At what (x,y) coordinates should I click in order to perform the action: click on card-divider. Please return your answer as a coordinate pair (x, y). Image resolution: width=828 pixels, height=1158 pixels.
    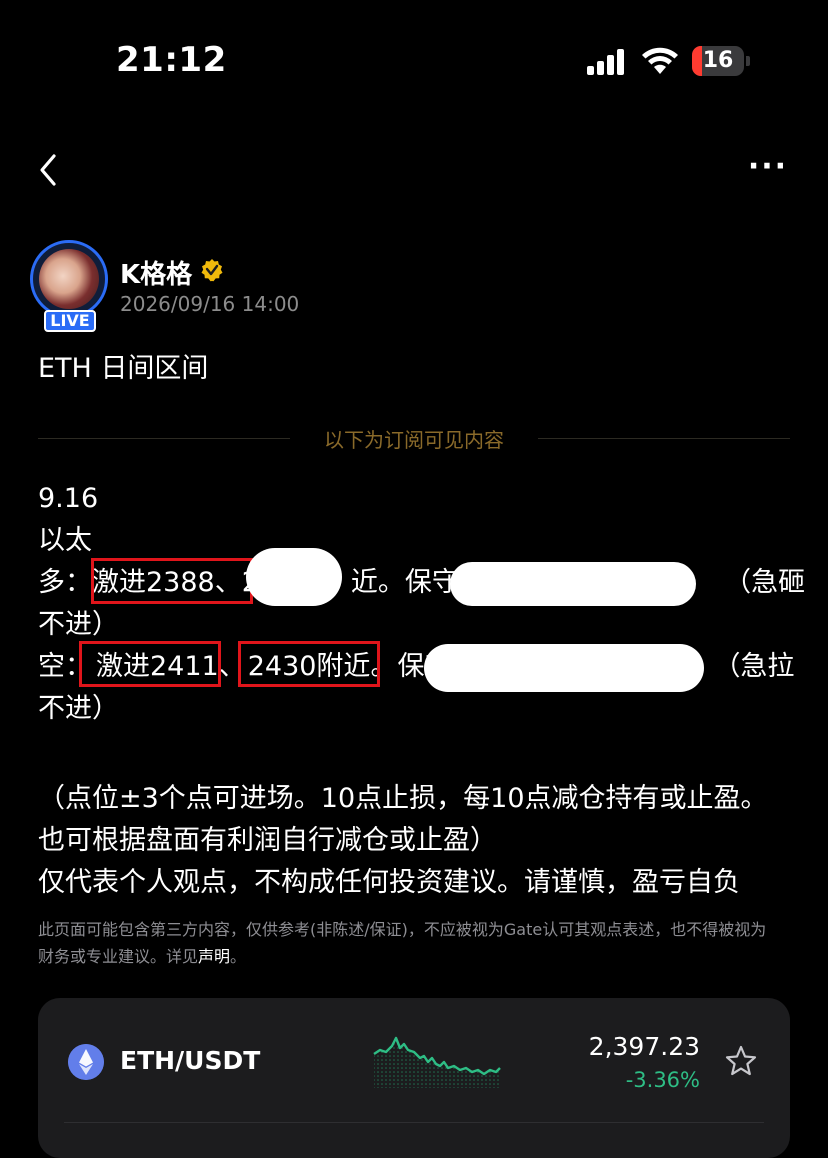
    Looking at the image, I should click on (414, 1122).